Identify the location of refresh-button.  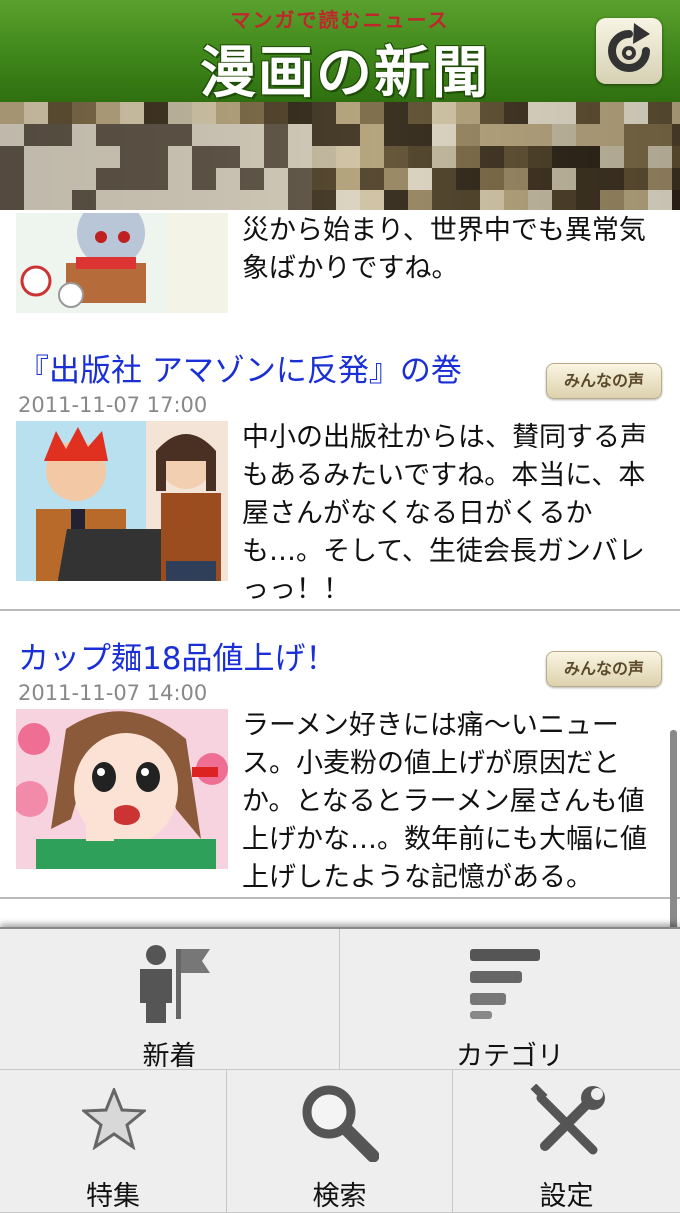
(629, 51).